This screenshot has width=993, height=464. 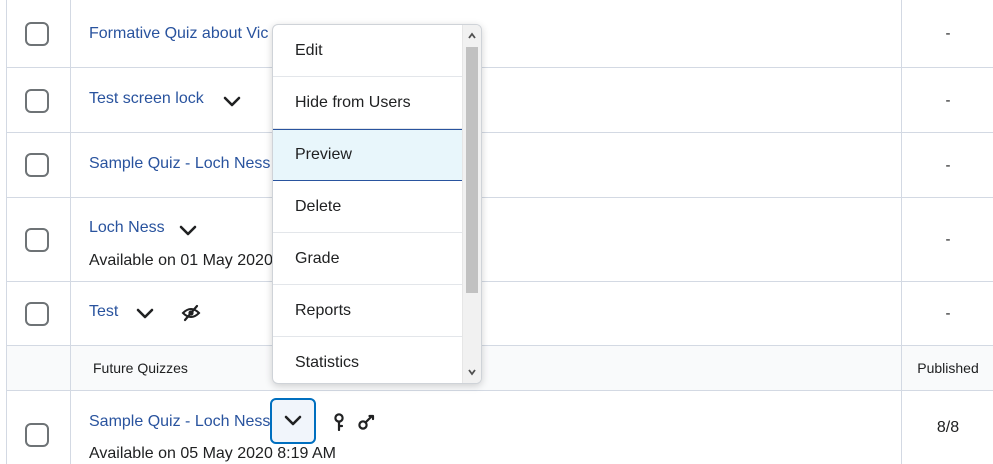 What do you see at coordinates (500, 100) in the screenshot?
I see `table-row: Test screen lock -` at bounding box center [500, 100].